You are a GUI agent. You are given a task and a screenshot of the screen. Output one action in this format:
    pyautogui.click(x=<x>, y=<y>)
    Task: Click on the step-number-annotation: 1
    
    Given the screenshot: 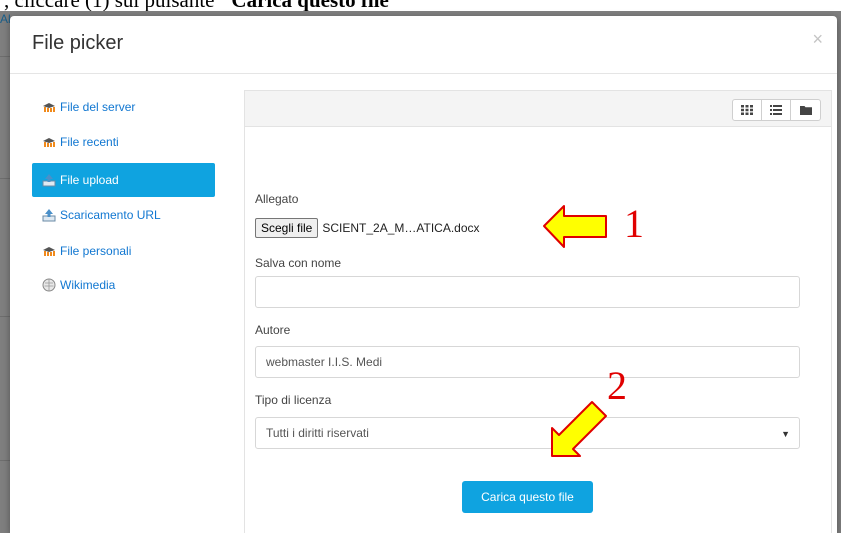 What is the action you would take?
    pyautogui.click(x=634, y=223)
    